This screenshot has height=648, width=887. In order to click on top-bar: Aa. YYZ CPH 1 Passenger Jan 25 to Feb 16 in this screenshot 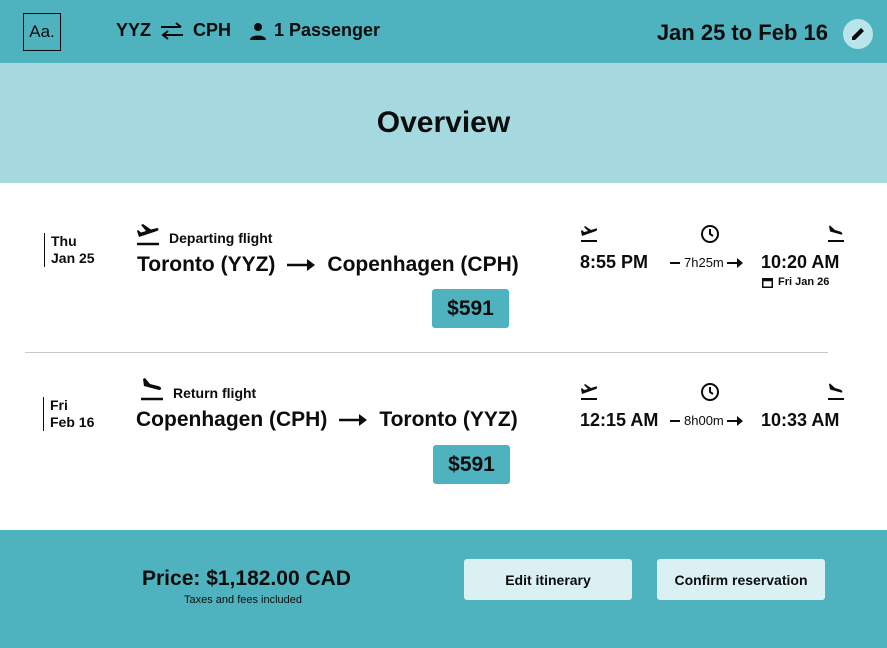, I will do `click(443, 31)`.